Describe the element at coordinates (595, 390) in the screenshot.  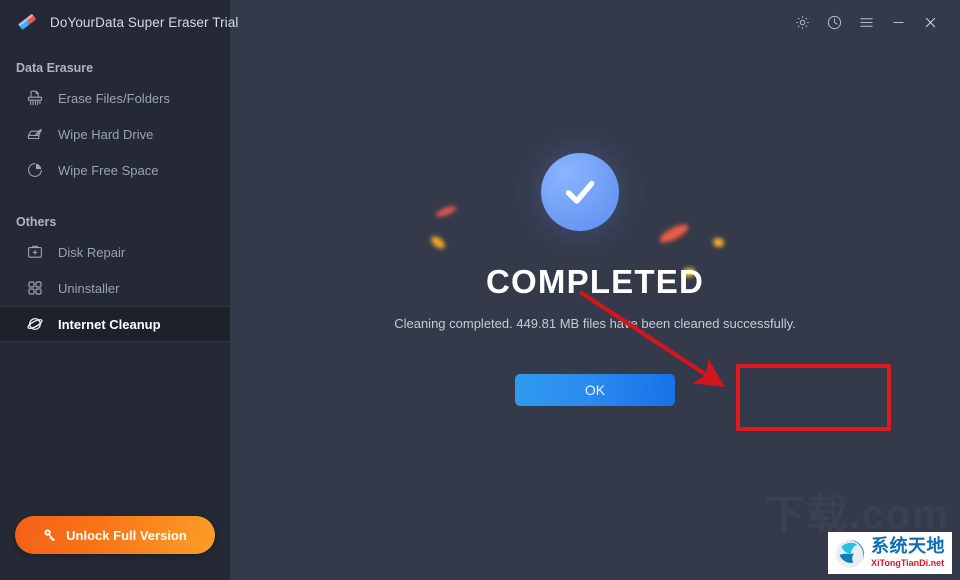
I see `ok-button: OK` at that location.